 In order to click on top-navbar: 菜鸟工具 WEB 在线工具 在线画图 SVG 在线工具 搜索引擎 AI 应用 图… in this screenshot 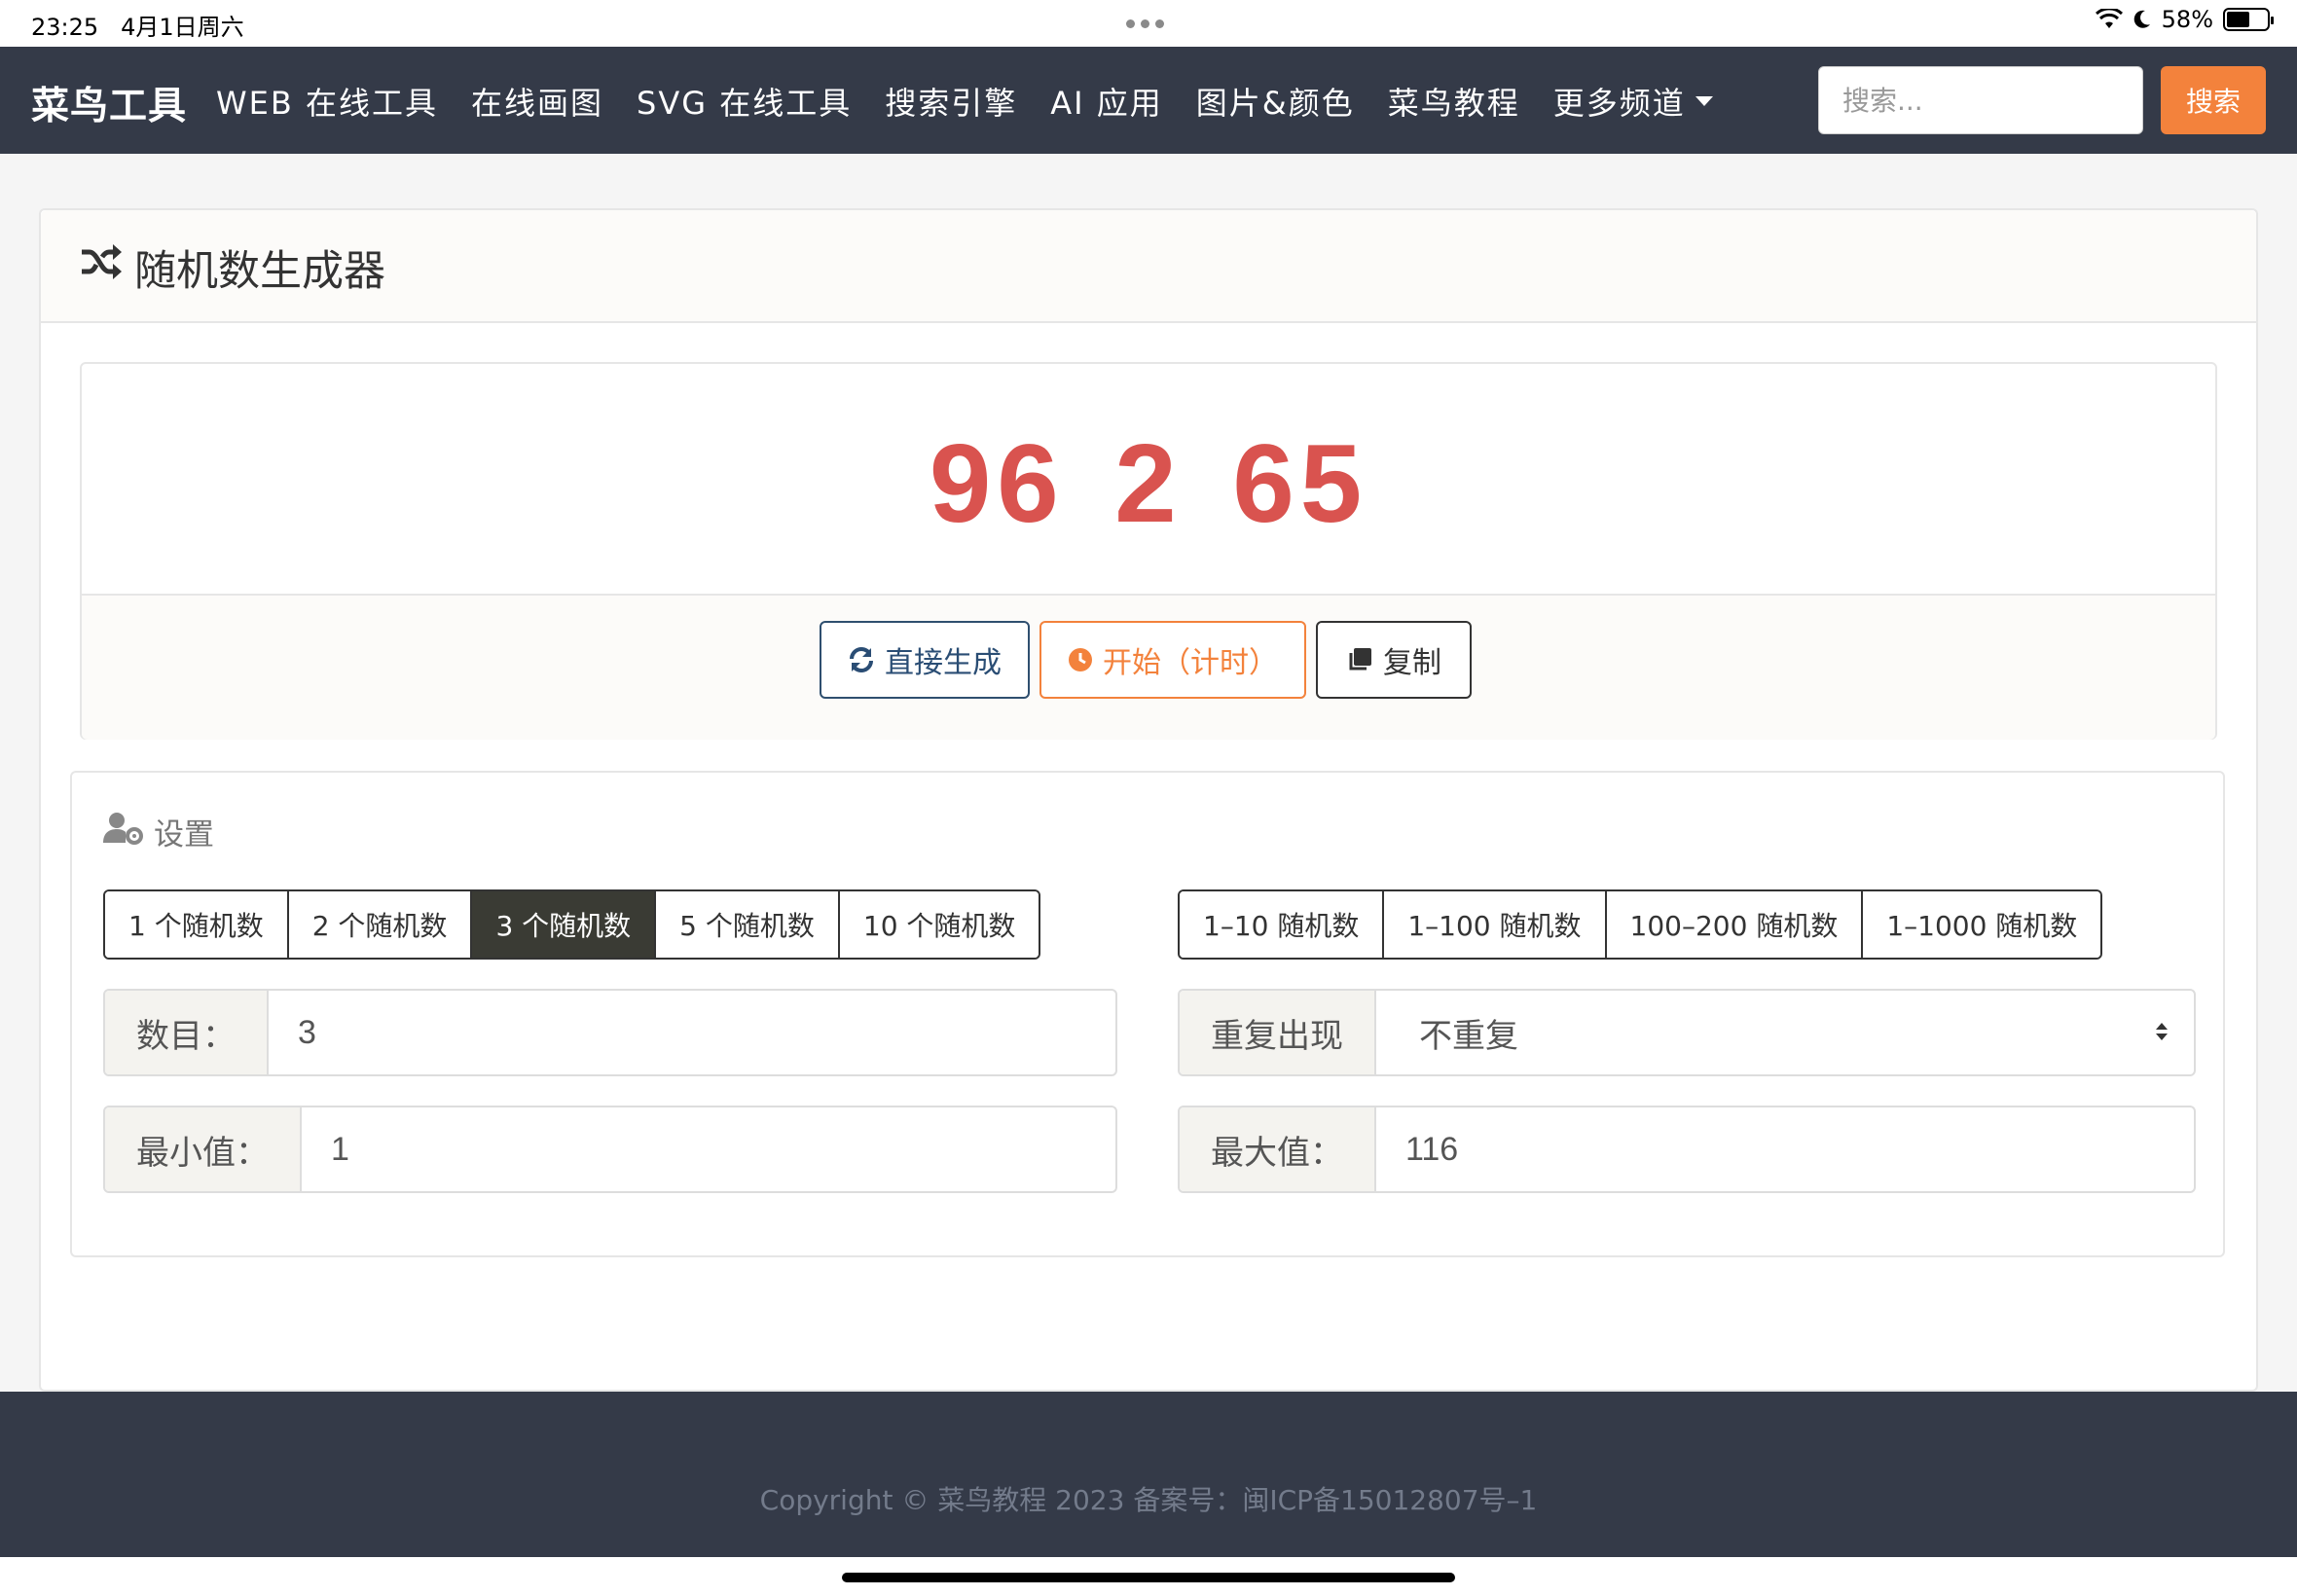, I will do `click(1148, 101)`.